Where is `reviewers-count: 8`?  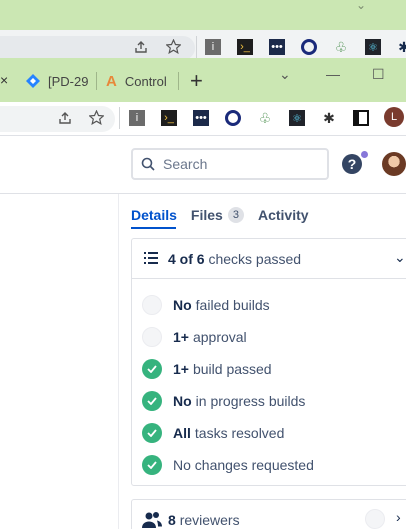
reviewers-count: 8 is located at coordinates (172, 520).